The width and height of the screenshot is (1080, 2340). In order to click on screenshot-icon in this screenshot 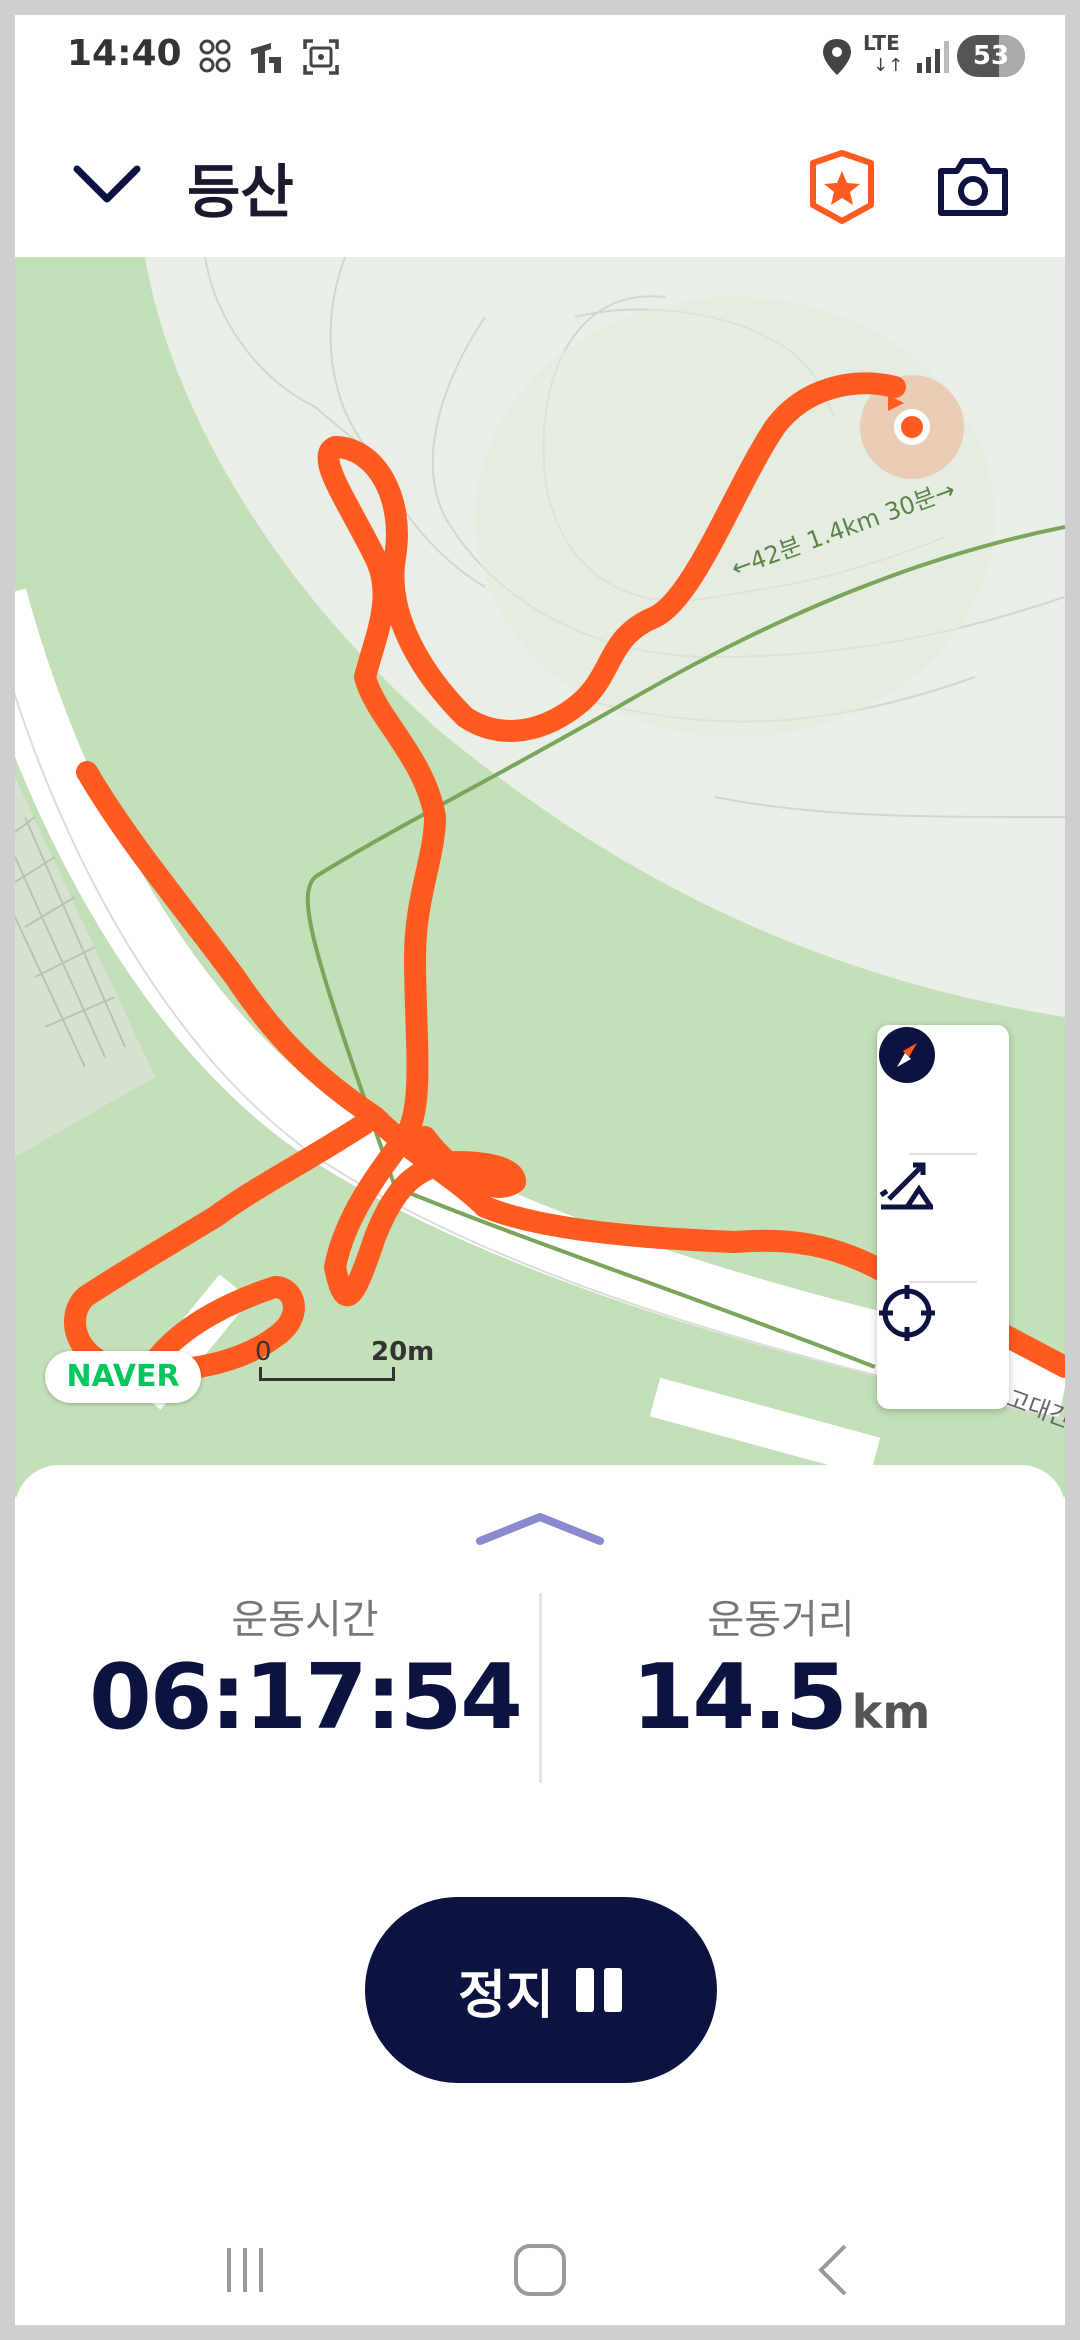, I will do `click(321, 57)`.